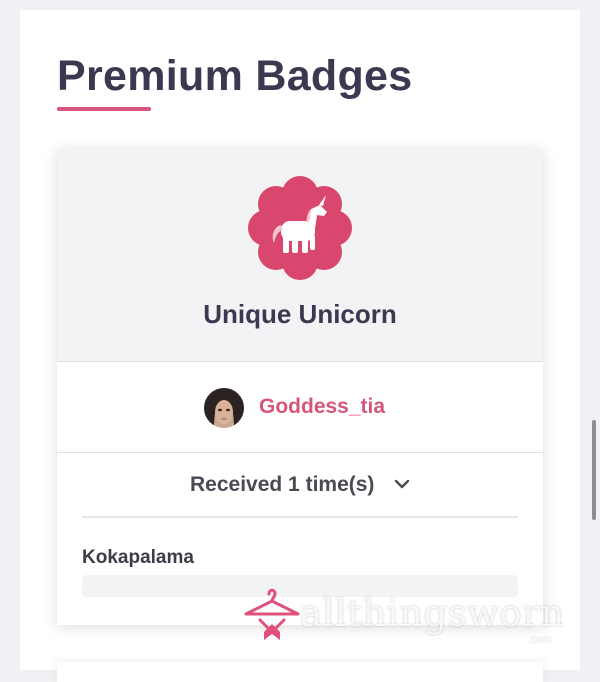 The width and height of the screenshot is (600, 682). I want to click on next-card-edge, so click(300, 672).